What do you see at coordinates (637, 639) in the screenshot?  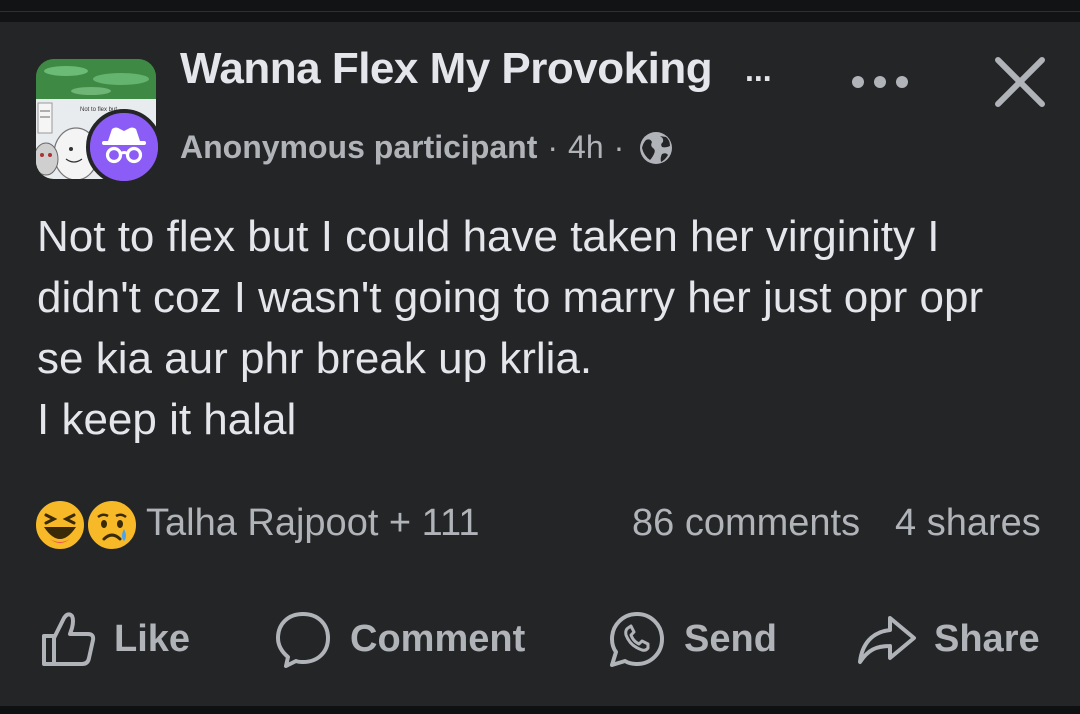 I see `whatsapp-icon` at bounding box center [637, 639].